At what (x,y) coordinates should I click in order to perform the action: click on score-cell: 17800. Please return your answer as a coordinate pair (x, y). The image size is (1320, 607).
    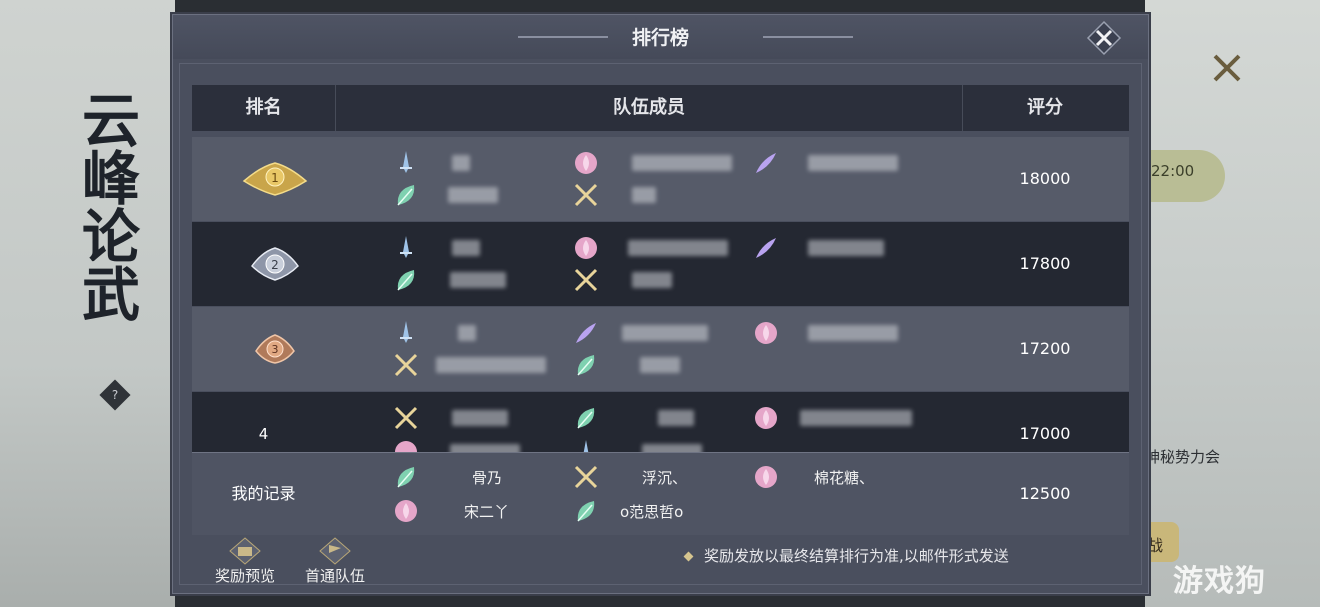
    Looking at the image, I should click on (1045, 263).